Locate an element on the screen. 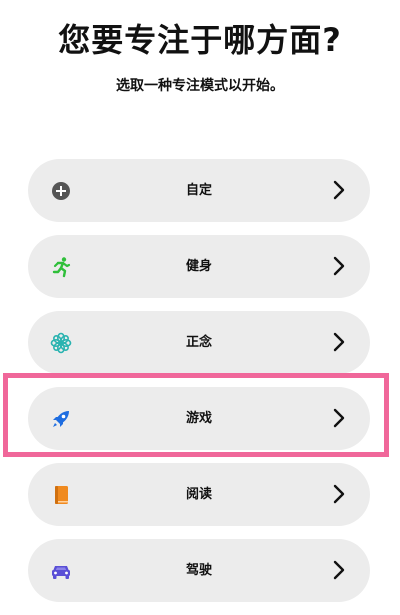 This screenshot has height=615, width=400. option-label: 阅读 is located at coordinates (198, 494).